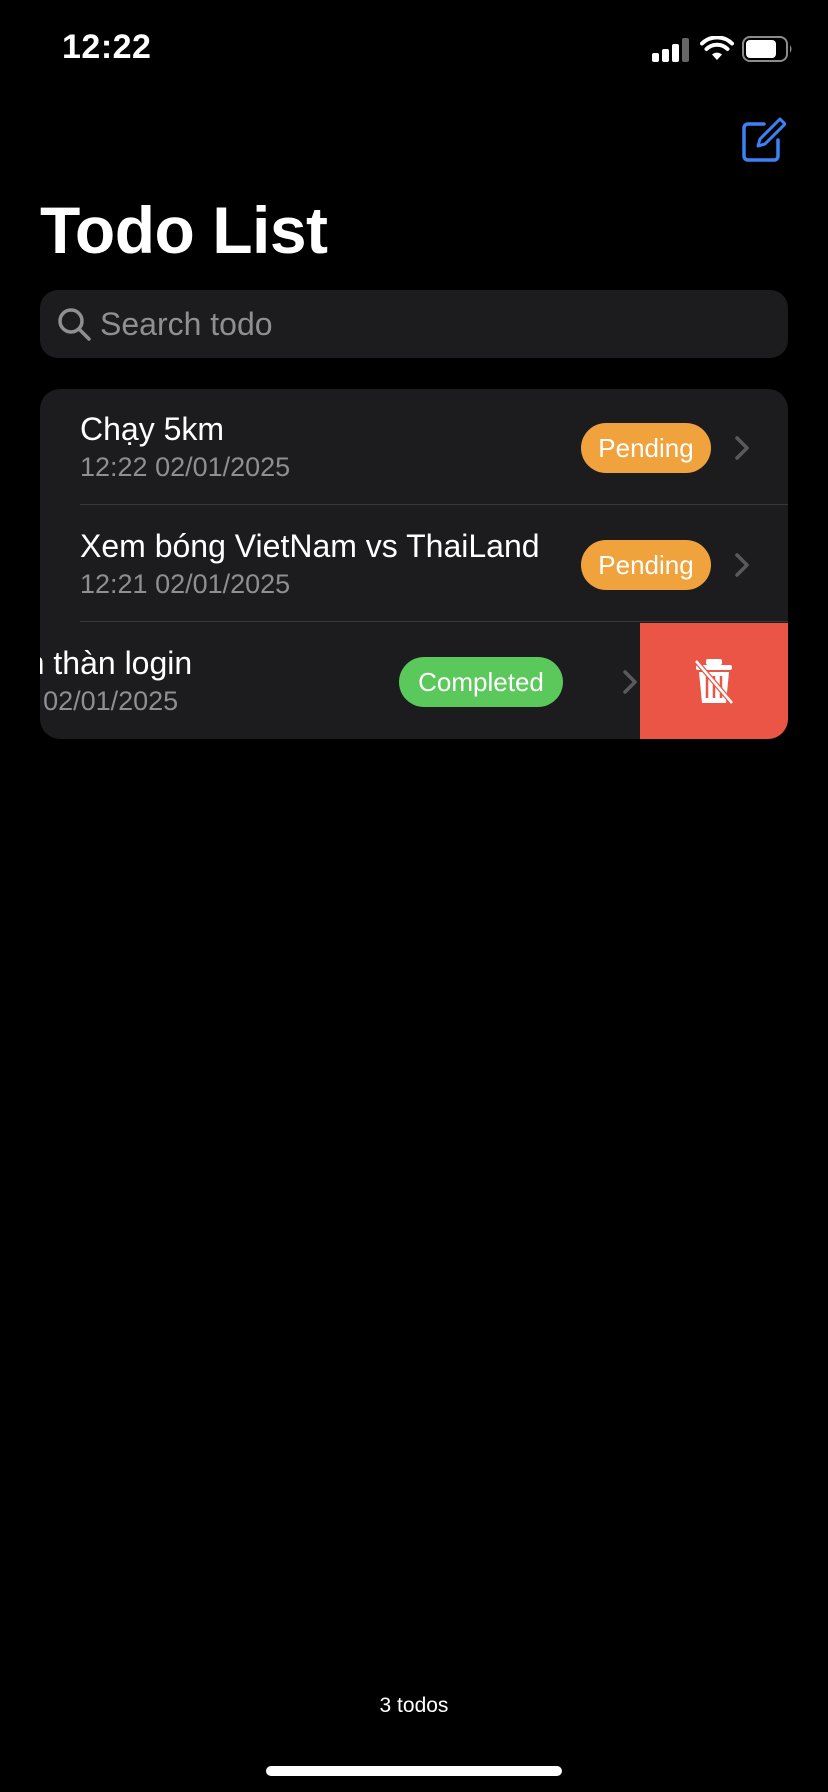 The width and height of the screenshot is (828, 1792). What do you see at coordinates (414, 1771) in the screenshot?
I see `home-indicator` at bounding box center [414, 1771].